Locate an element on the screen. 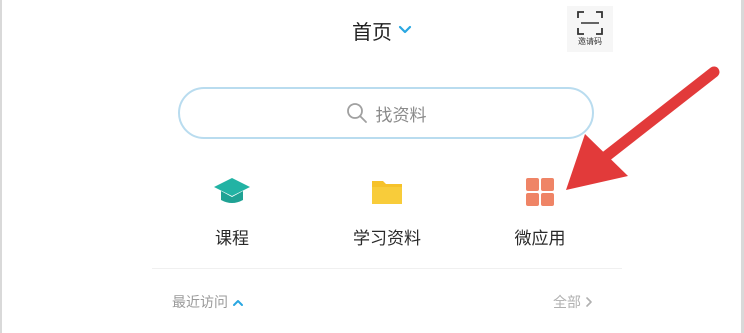  home-title-dropdown: 首页 is located at coordinates (382, 30).